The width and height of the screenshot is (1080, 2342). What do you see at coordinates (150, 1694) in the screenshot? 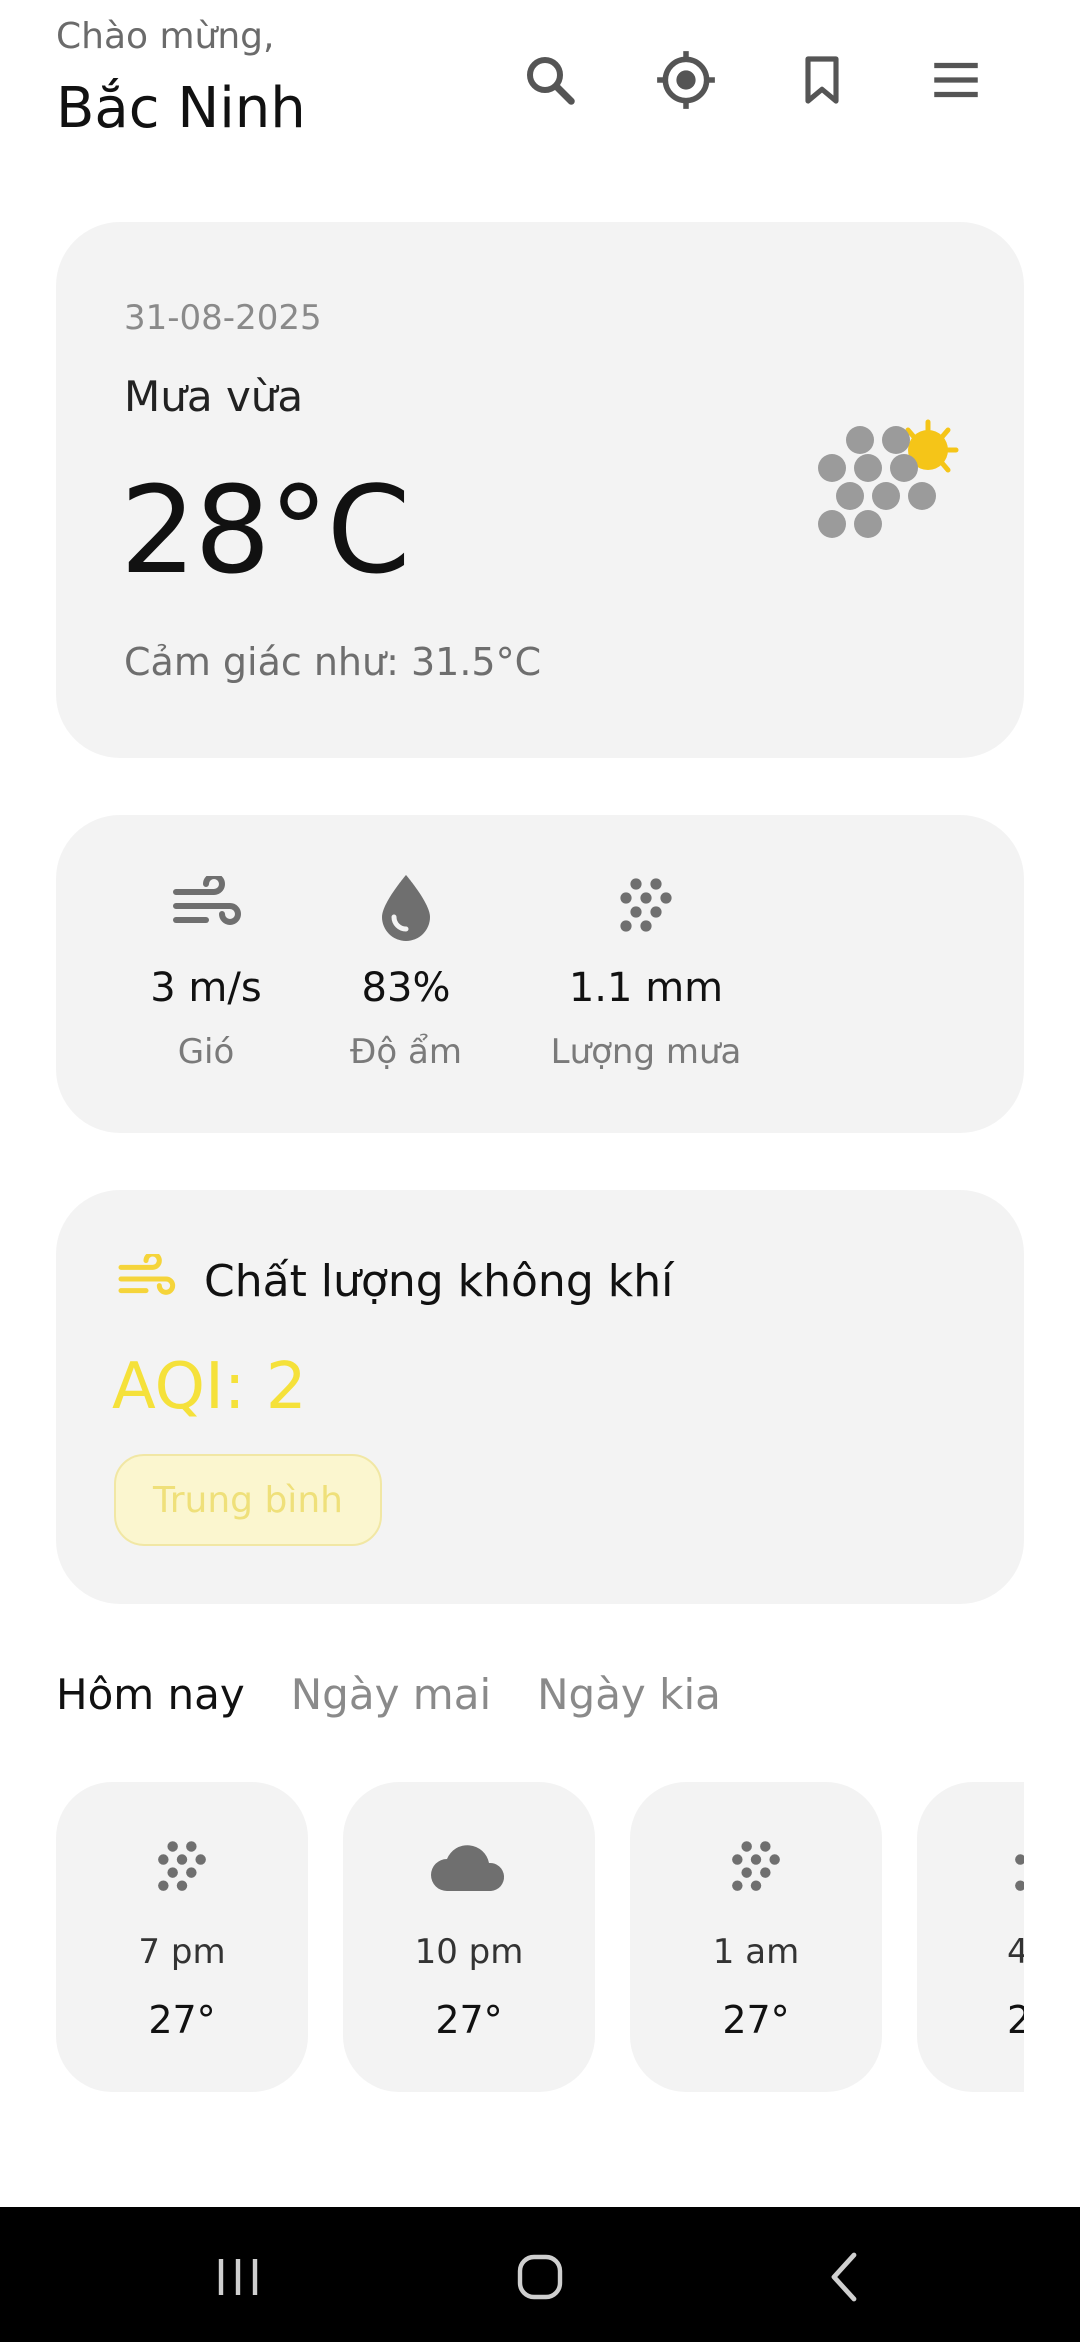
I see `tab-today: Hôm nay` at bounding box center [150, 1694].